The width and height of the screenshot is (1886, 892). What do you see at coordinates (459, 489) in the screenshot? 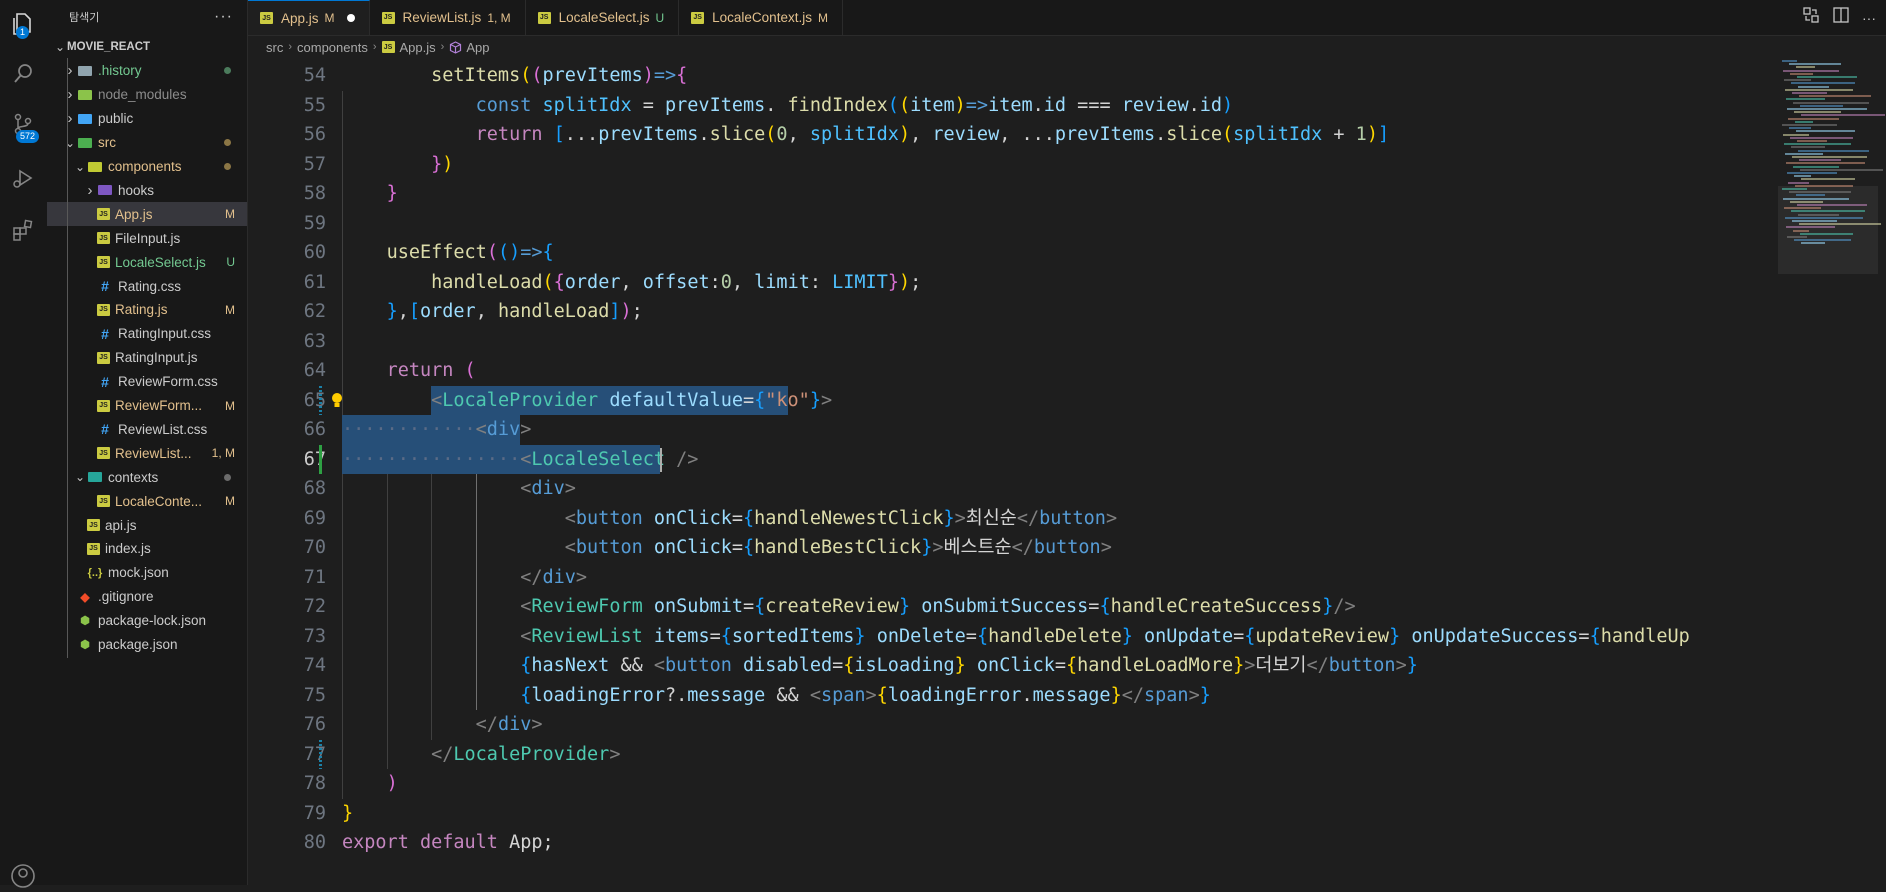
I see `code-line: <div>` at bounding box center [459, 489].